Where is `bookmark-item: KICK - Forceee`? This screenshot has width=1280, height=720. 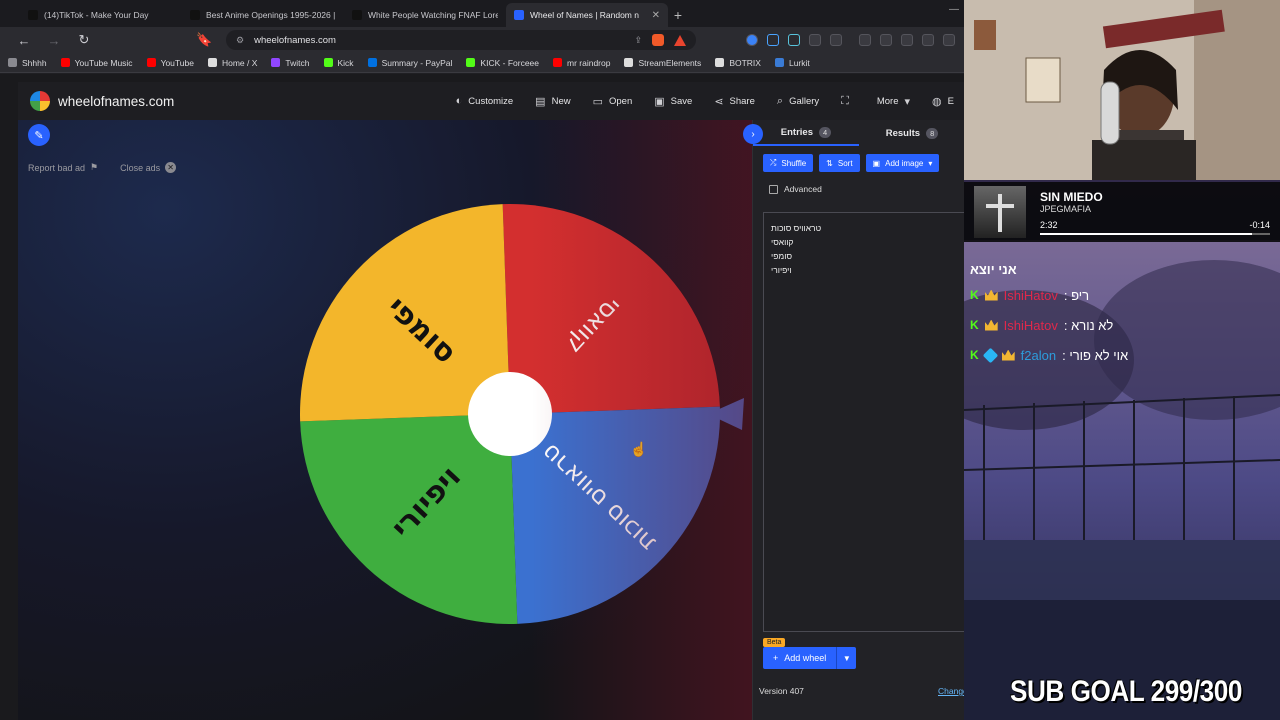
bookmark-item: KICK - Forceee is located at coordinates (502, 63).